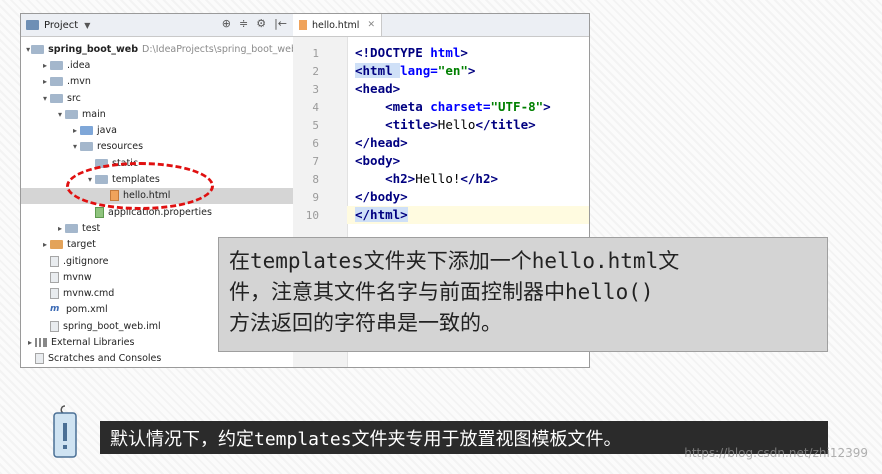 This screenshot has width=882, height=474. I want to click on source-folder-icon, so click(86, 131).